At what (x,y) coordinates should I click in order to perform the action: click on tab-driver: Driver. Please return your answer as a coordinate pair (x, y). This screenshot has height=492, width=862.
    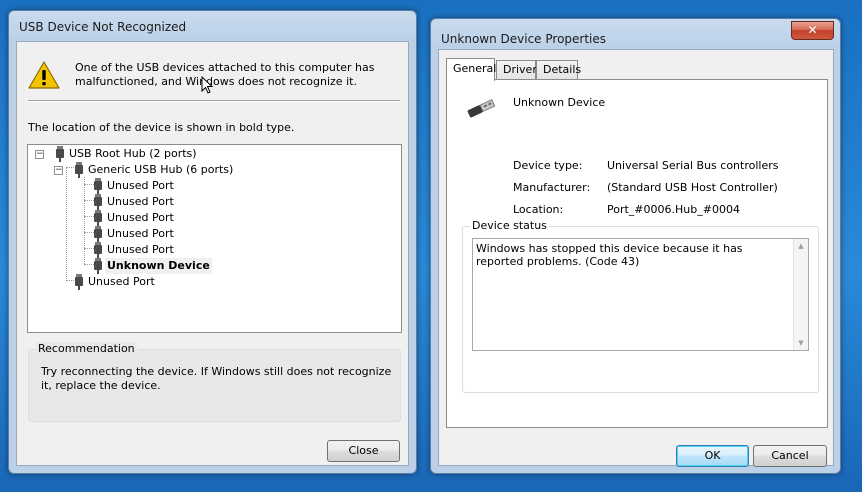
    Looking at the image, I should click on (516, 70).